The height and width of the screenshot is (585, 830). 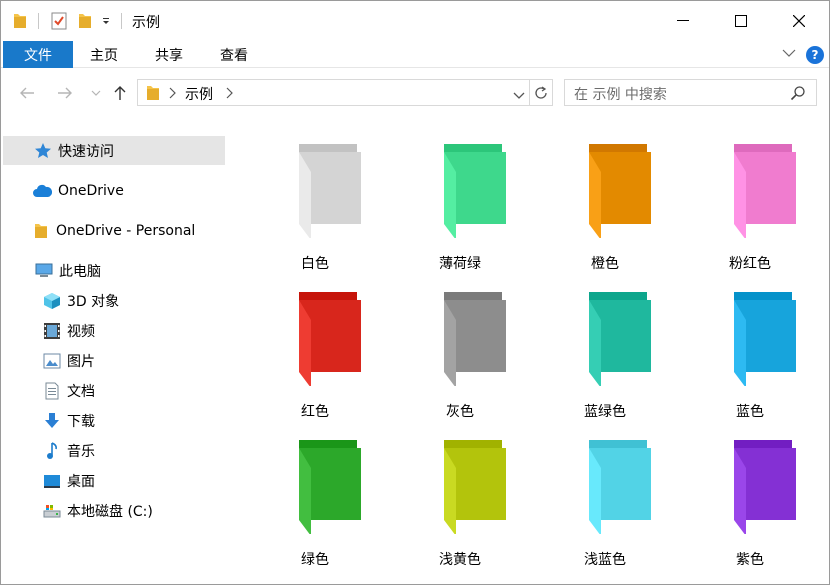 I want to click on nav-this-pc: 此电脑, so click(x=68, y=271).